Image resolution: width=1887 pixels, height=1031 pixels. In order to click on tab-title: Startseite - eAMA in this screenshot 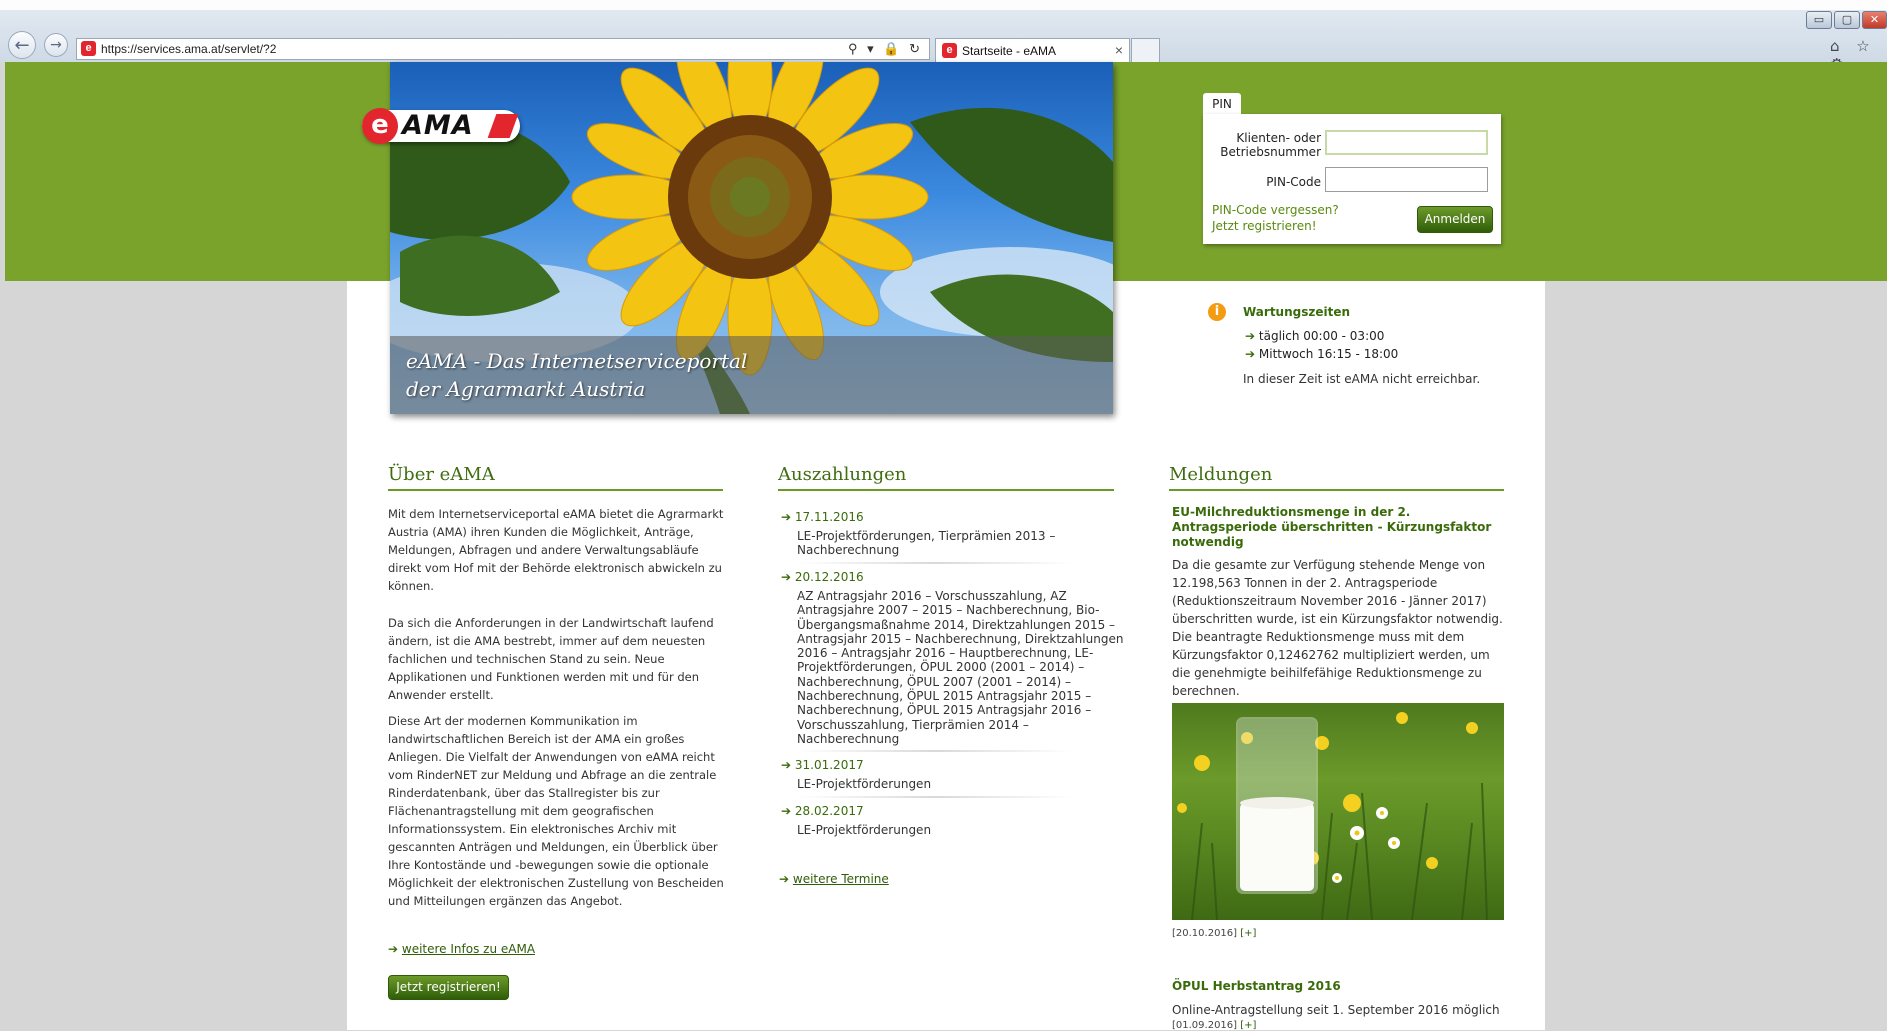, I will do `click(1009, 51)`.